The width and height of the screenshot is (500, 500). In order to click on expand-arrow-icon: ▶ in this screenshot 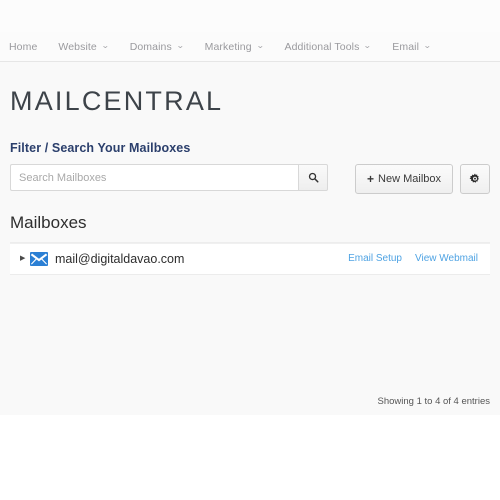, I will do `click(25, 258)`.